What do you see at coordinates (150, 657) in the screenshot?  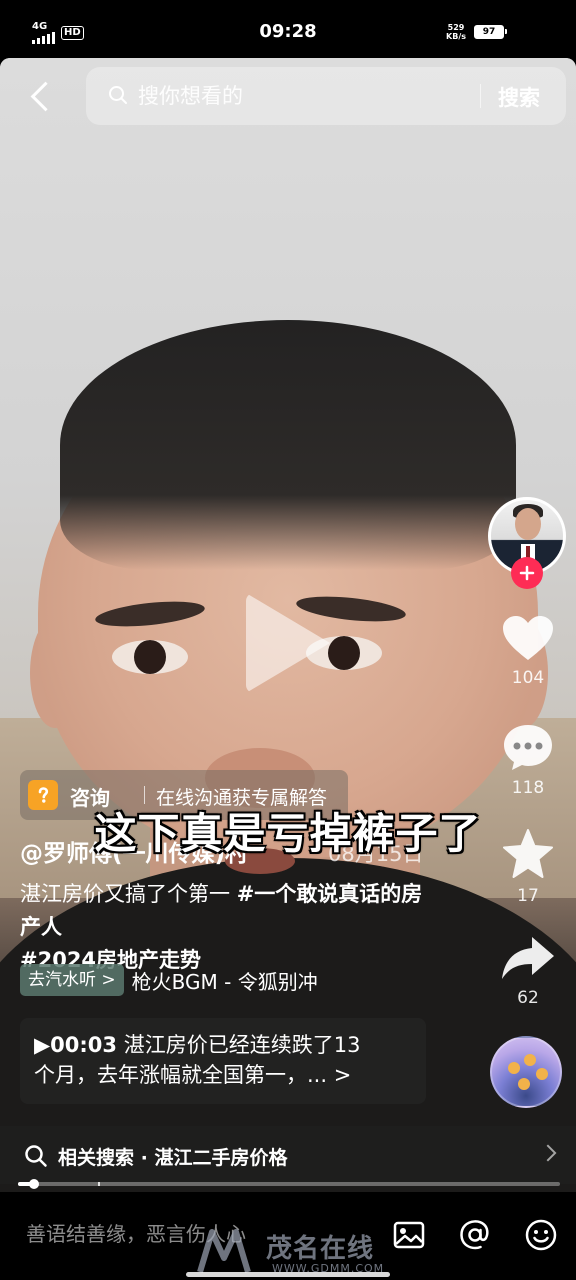 I see `video-eye-left` at bounding box center [150, 657].